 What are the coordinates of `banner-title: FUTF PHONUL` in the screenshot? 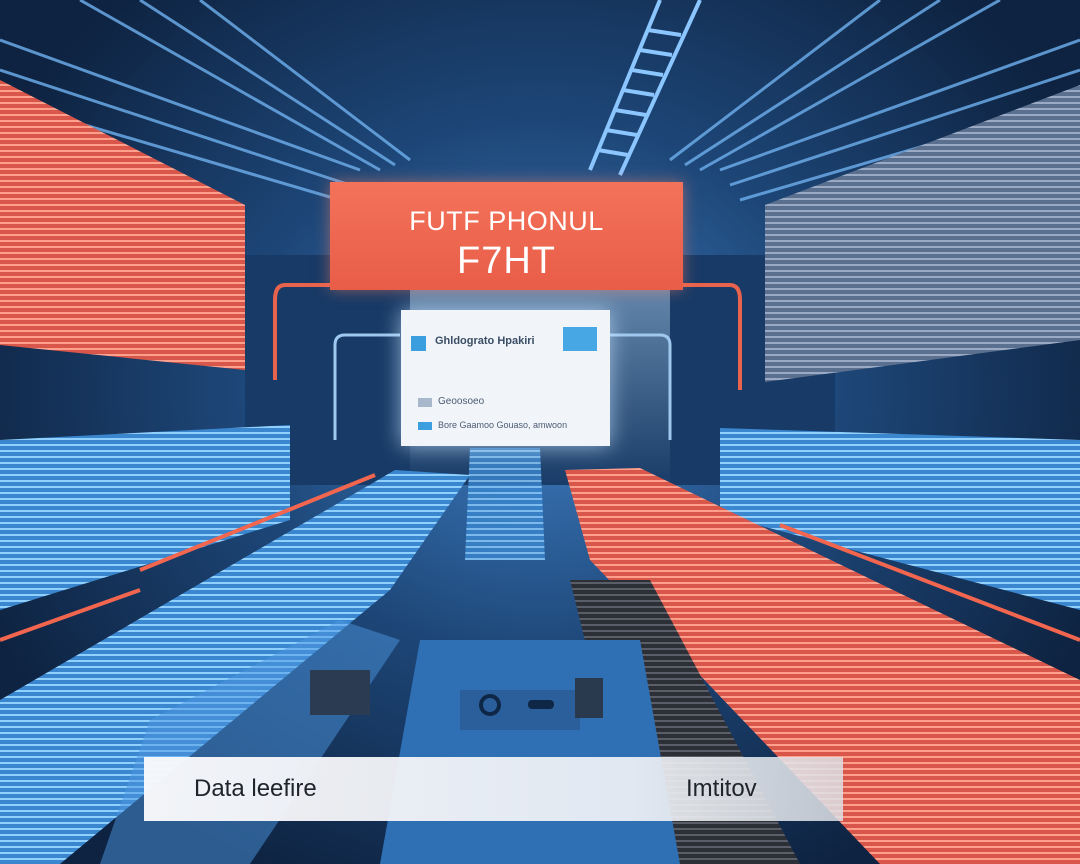 It's located at (506, 221).